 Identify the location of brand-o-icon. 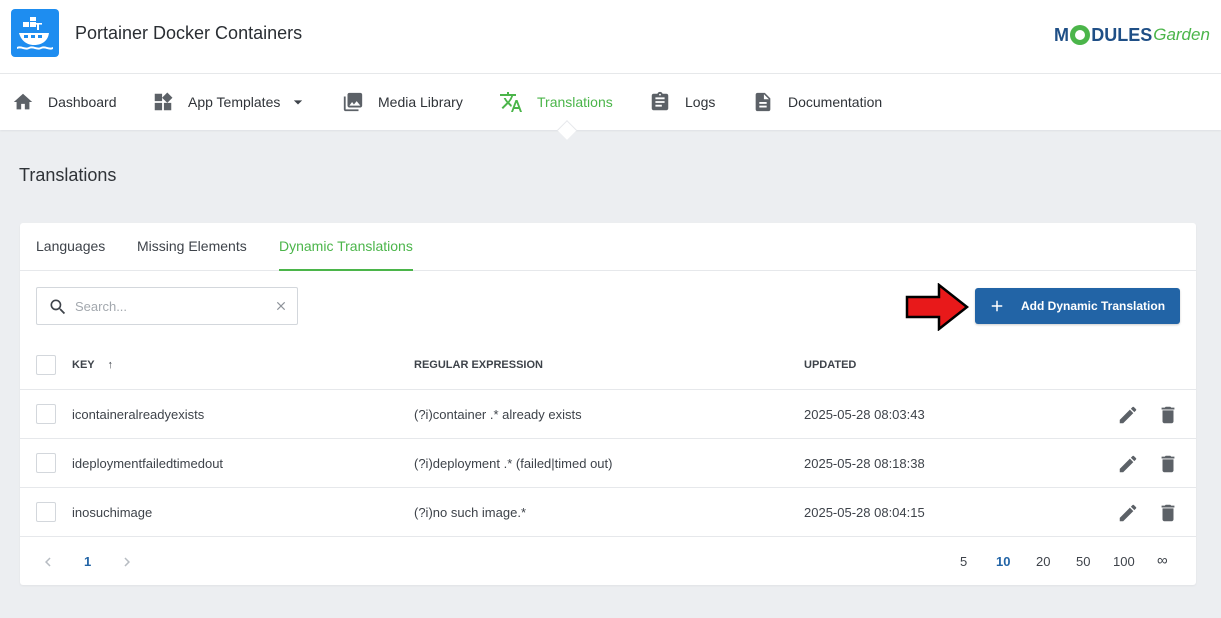
(1080, 35).